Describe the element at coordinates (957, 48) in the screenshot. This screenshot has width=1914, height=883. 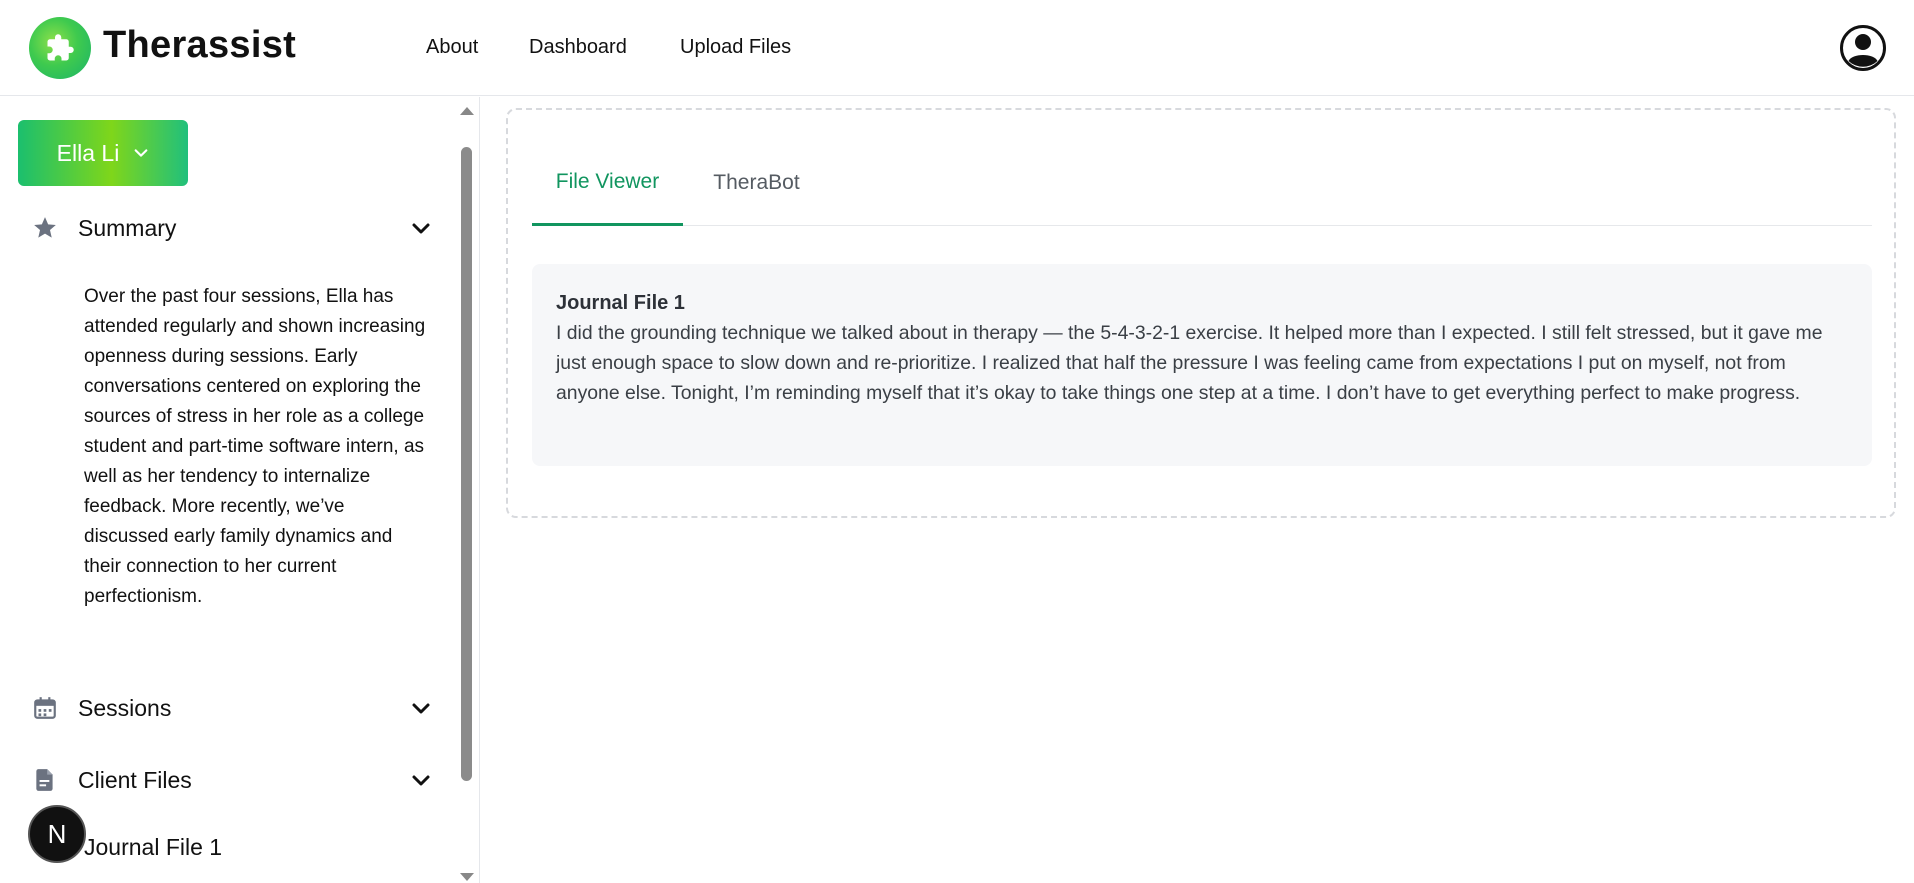
I see `top-header: Therassist About Dashboard Upload Files` at that location.